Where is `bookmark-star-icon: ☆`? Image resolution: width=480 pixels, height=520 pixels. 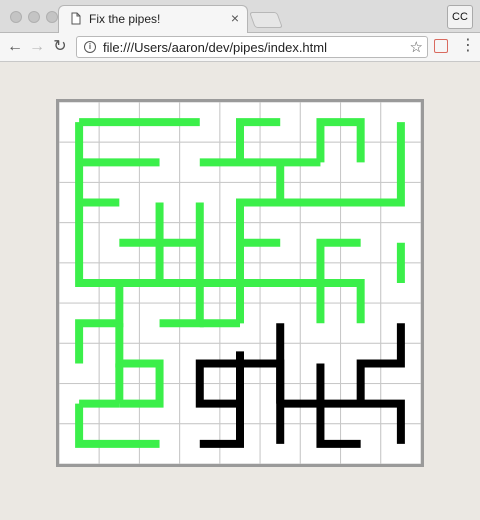
bookmark-star-icon: ☆ is located at coordinates (416, 47).